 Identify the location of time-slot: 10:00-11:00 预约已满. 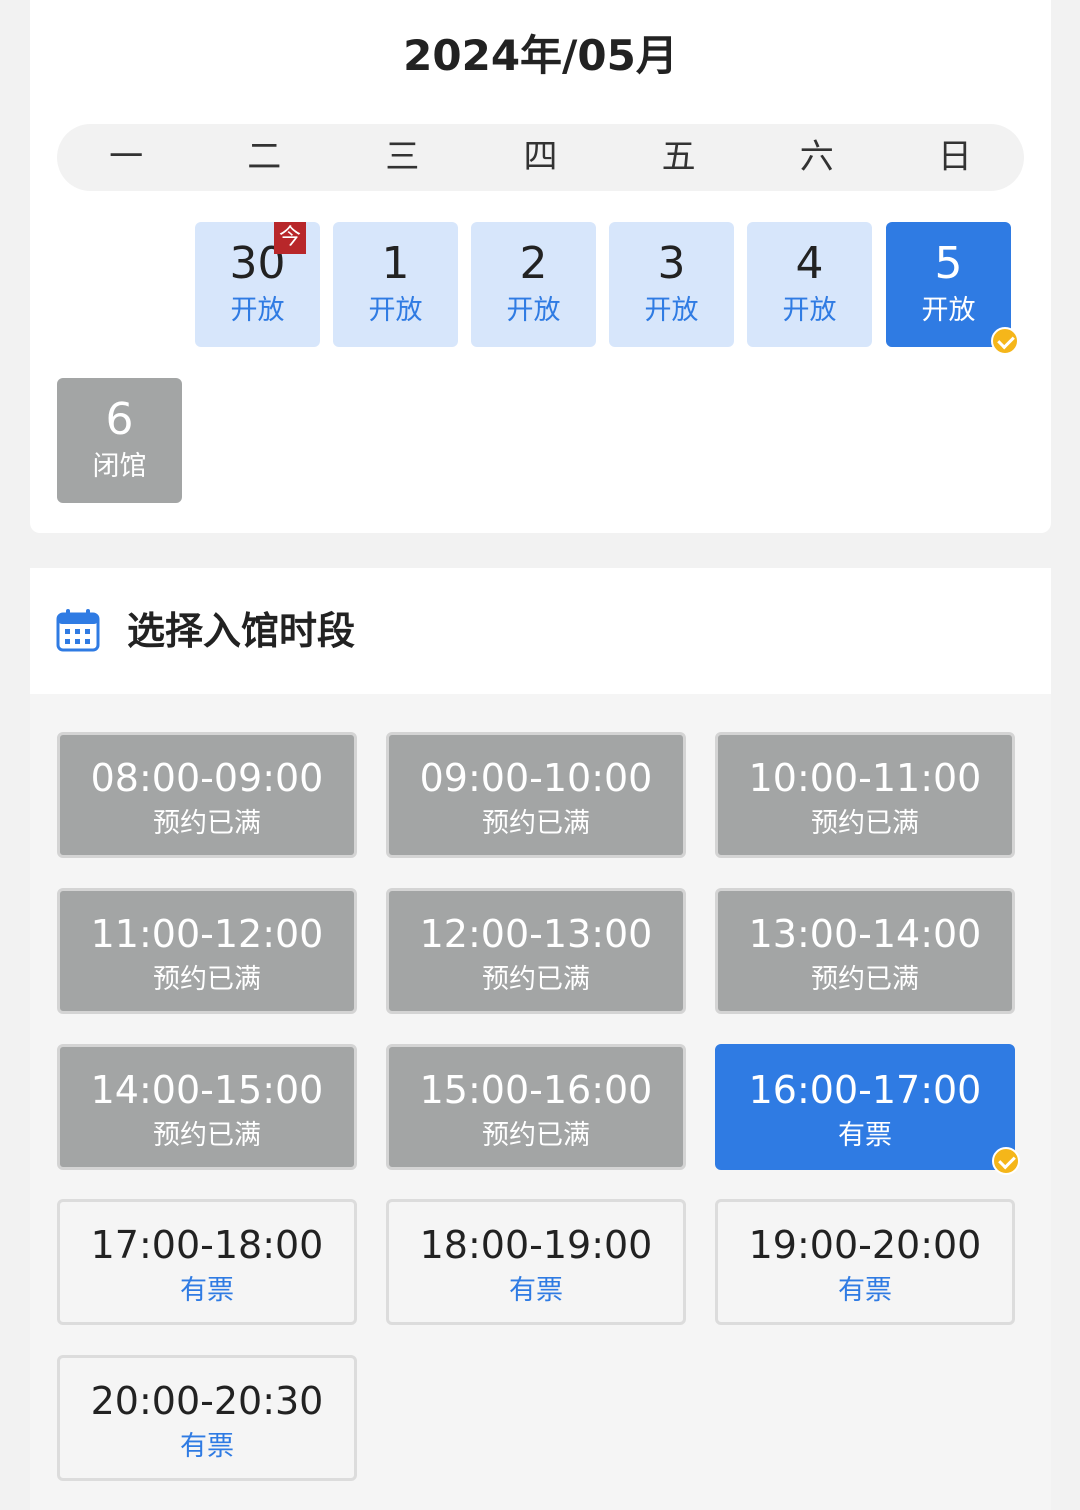
(865, 795).